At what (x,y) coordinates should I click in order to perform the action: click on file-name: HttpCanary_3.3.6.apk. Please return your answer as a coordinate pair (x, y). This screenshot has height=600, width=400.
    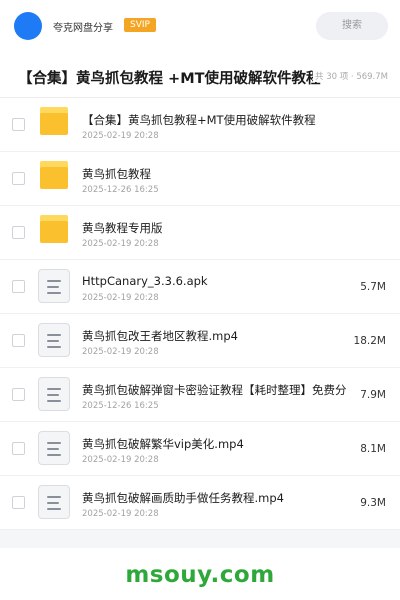
    Looking at the image, I should click on (145, 281).